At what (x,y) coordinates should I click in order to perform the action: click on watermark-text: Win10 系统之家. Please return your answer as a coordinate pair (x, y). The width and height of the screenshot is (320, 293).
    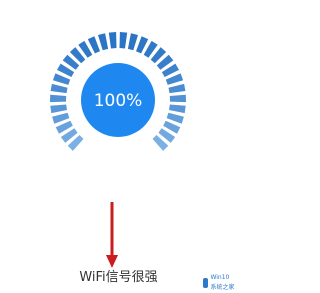
    Looking at the image, I should click on (222, 282).